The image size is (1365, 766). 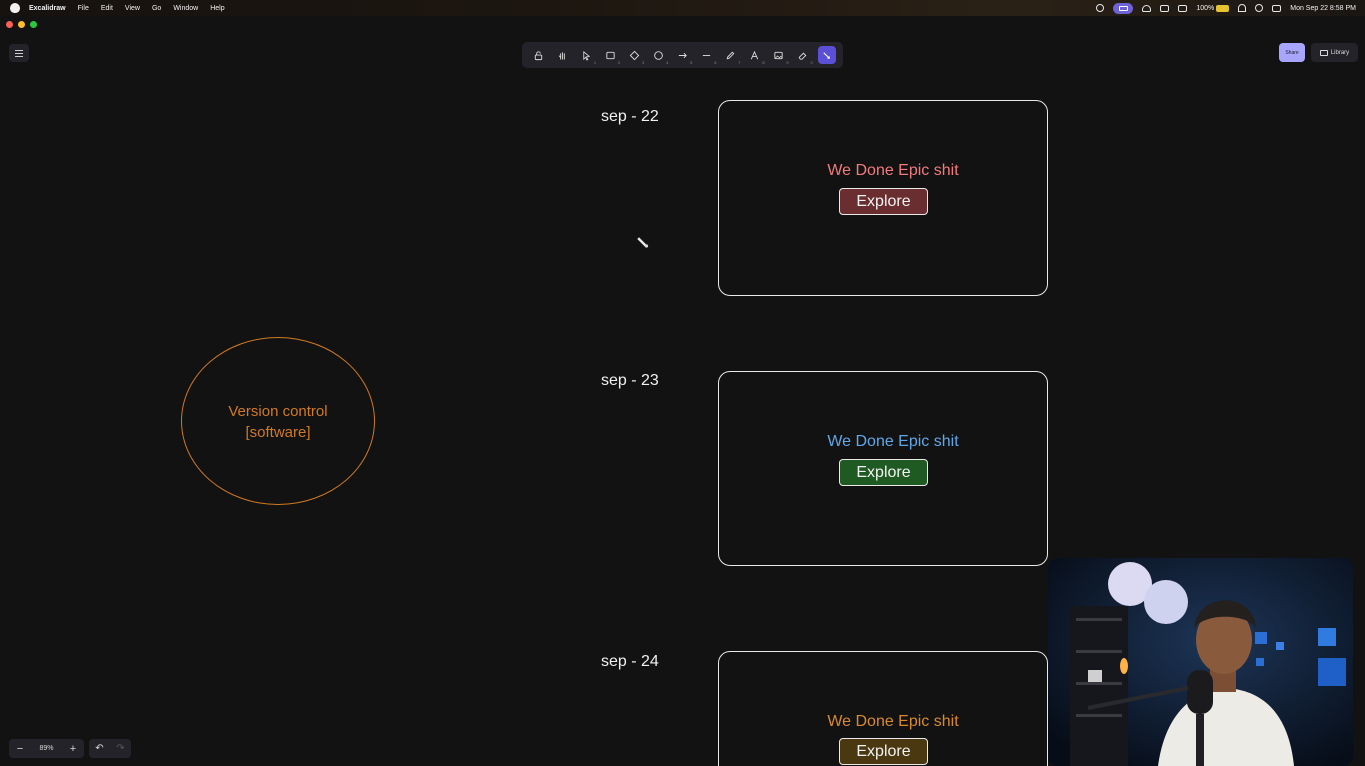 I want to click on tool-shortcut: 7, so click(x=739, y=62).